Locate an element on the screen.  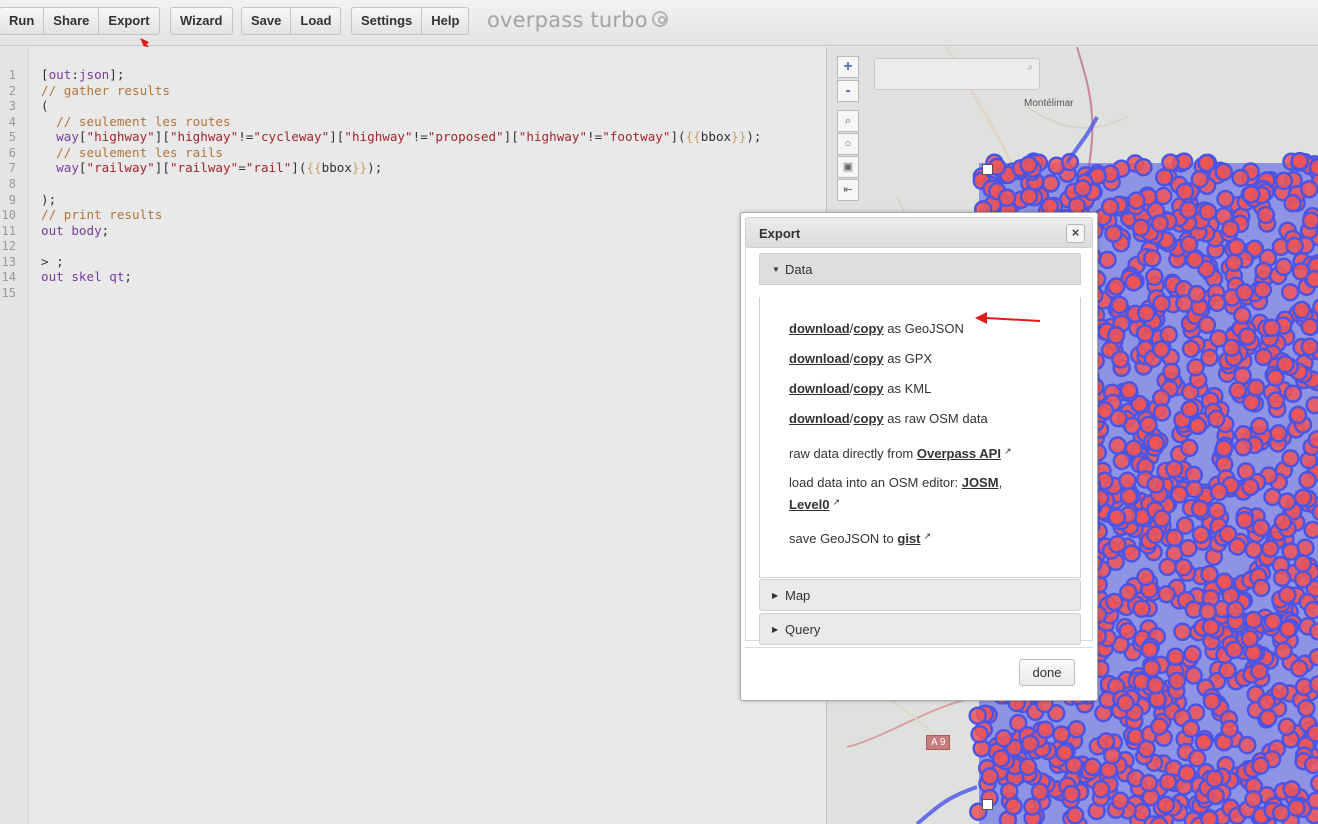
raw-data-row: raw data directly from Overpass API ↗ is located at coordinates (900, 453).